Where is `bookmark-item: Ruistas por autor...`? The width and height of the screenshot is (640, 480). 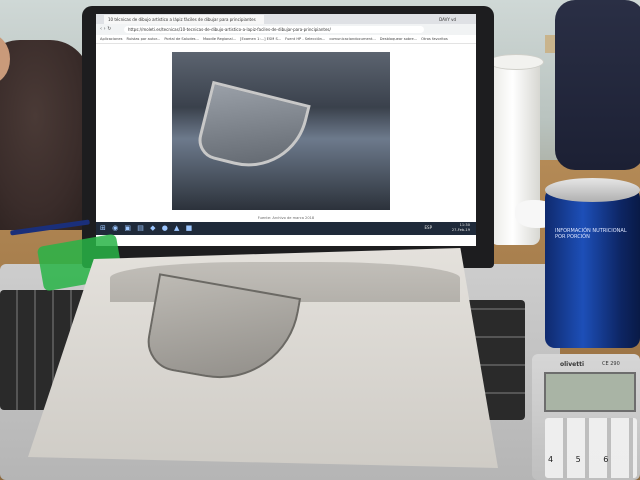 bookmark-item: Ruistas por autor... is located at coordinates (143, 39).